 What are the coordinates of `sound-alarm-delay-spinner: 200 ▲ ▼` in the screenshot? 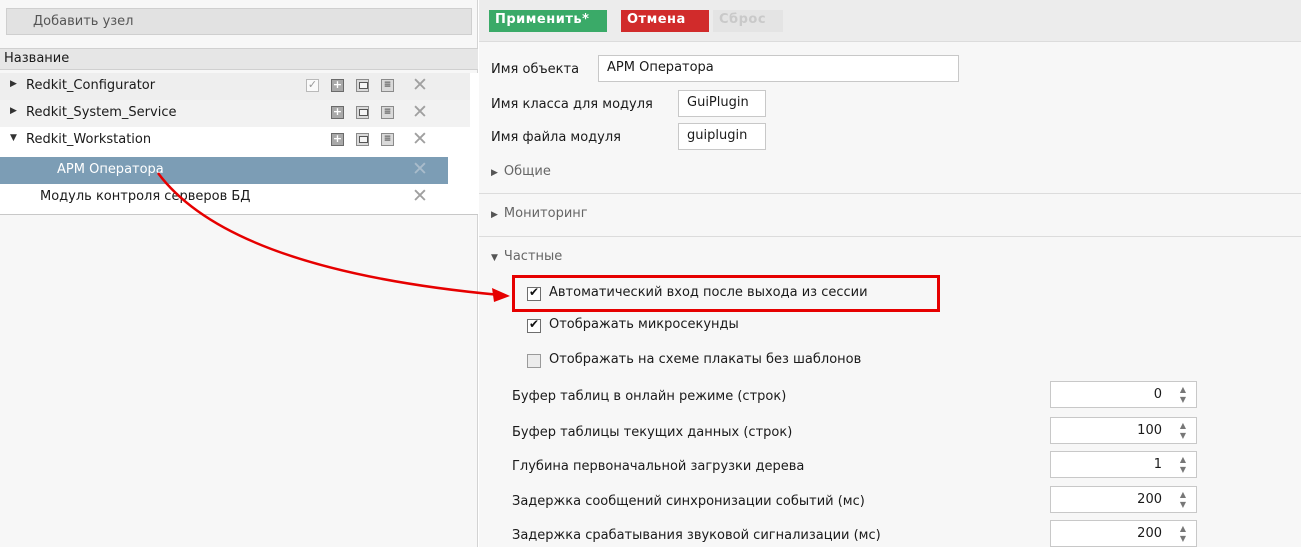 It's located at (1123, 533).